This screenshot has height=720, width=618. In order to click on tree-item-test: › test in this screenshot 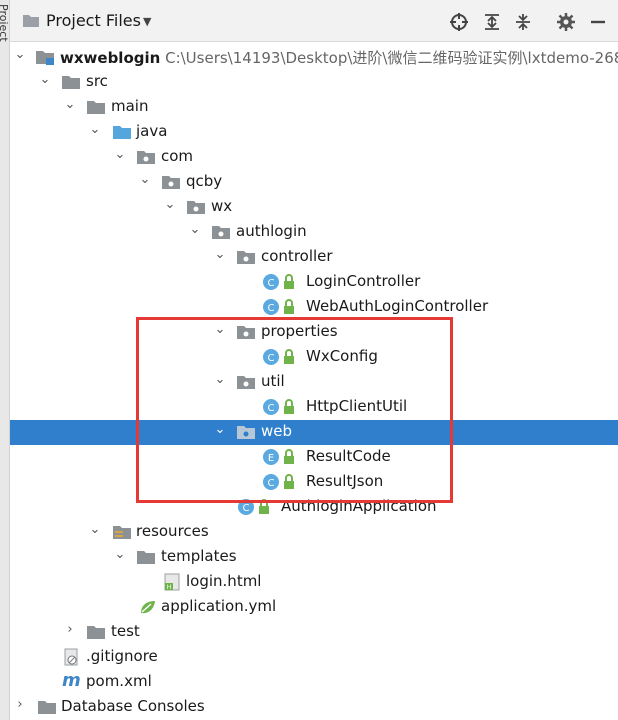, I will do `click(314, 632)`.